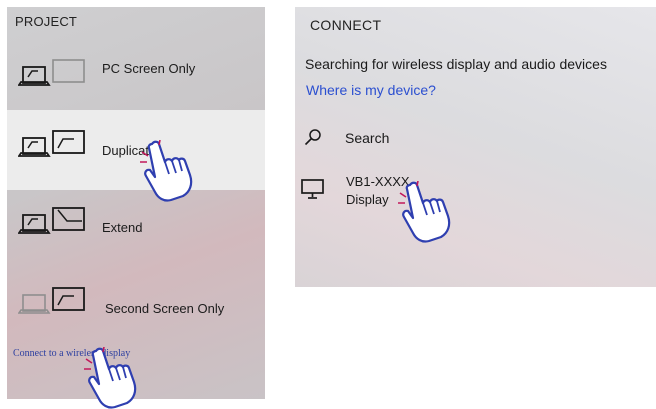 The width and height of the screenshot is (656, 409). What do you see at coordinates (165, 308) in the screenshot?
I see `option-label: Second Screen Only` at bounding box center [165, 308].